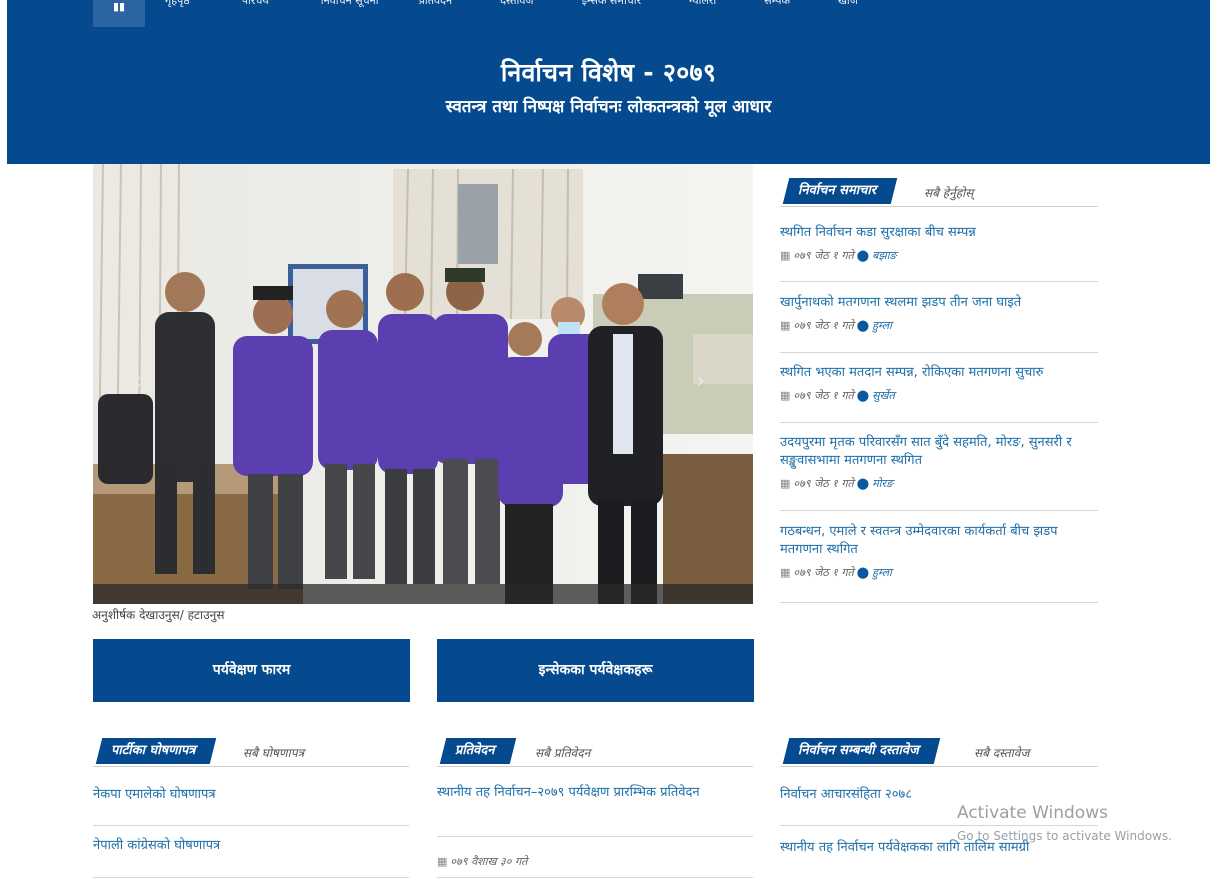  I want to click on nav-item-contact: सम्पर्क, so click(777, 4).